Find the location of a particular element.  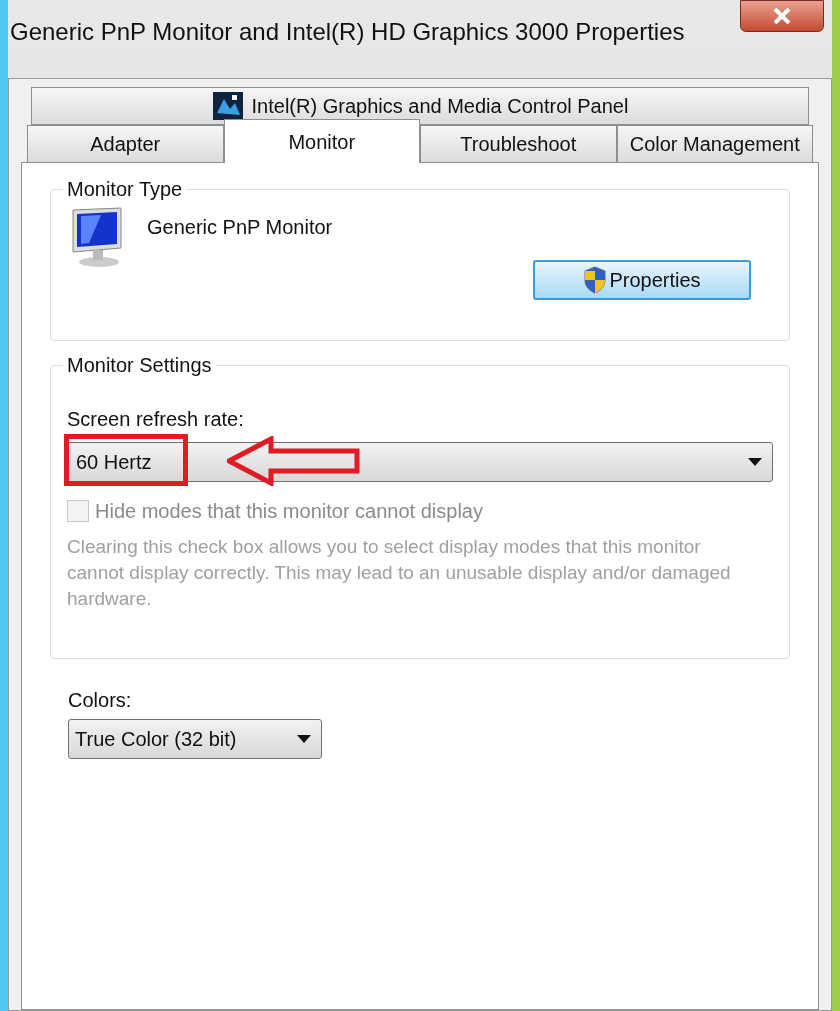

colors-dropdown: True Color (32 bit) is located at coordinates (195, 739).